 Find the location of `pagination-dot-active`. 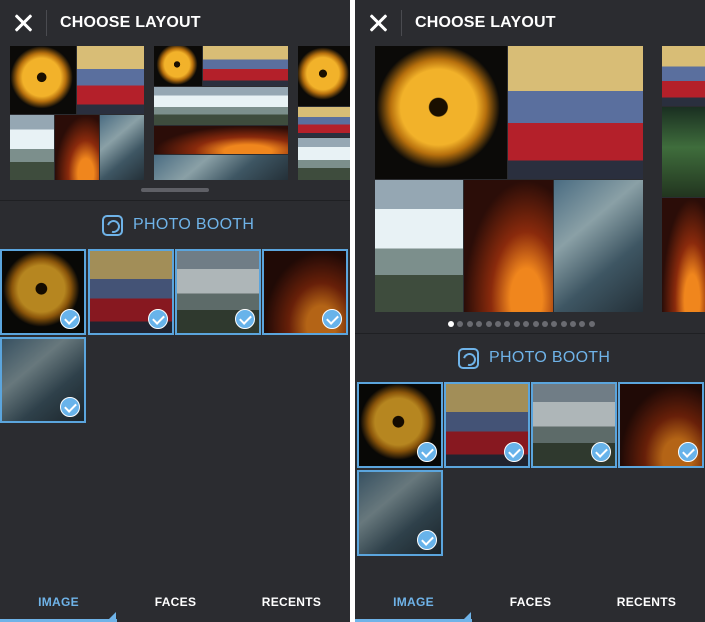

pagination-dot-active is located at coordinates (451, 324).